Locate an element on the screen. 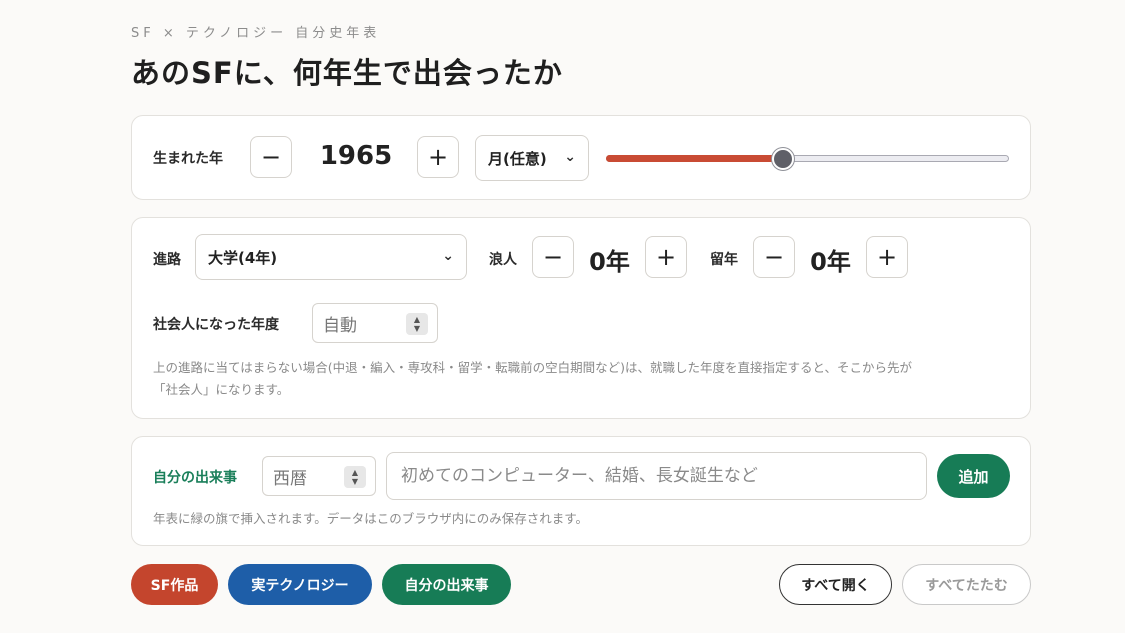  birth-year-decrement-button: − is located at coordinates (271, 157).